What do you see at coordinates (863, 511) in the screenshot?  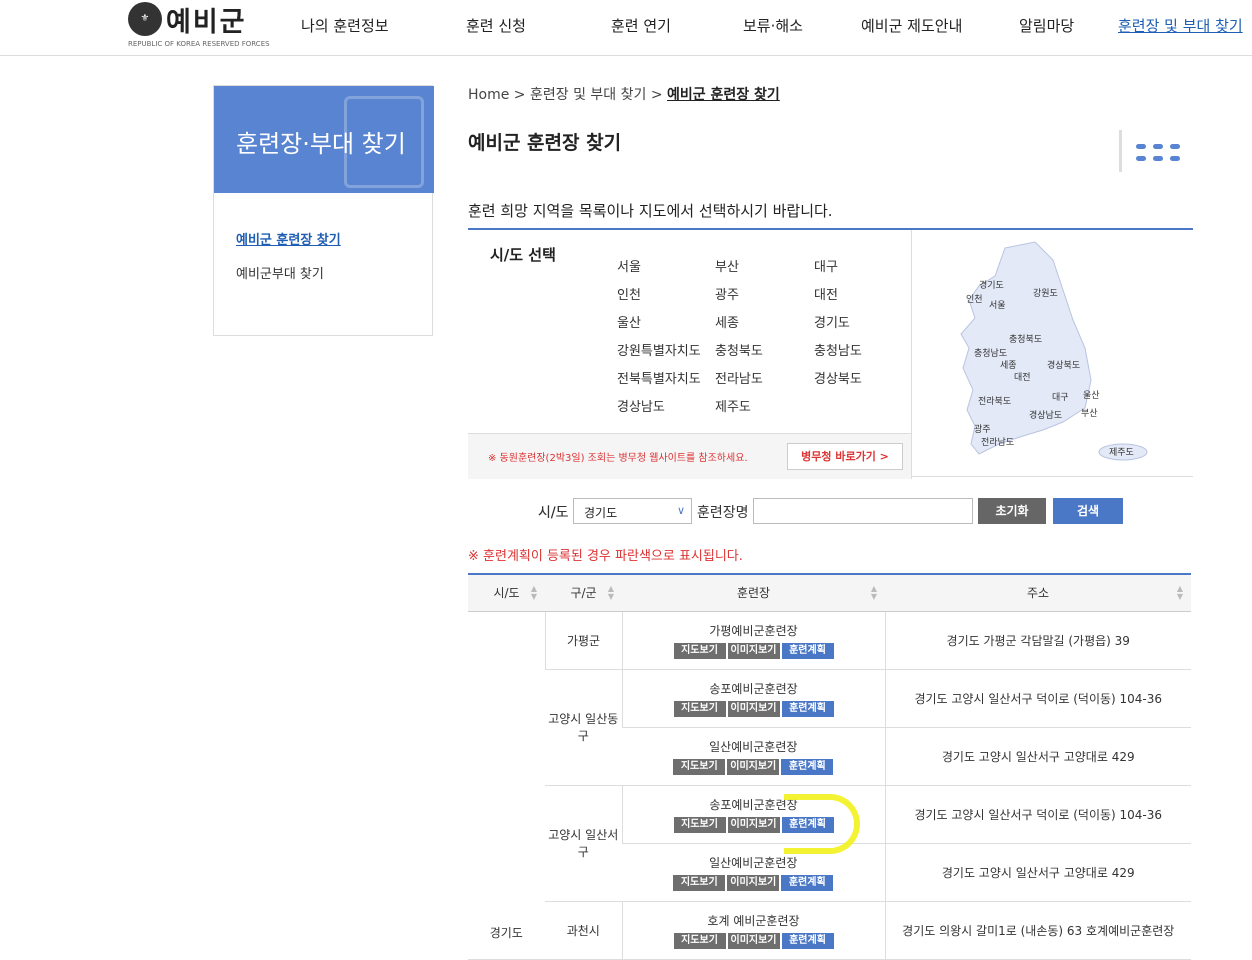 I see `name-input` at bounding box center [863, 511].